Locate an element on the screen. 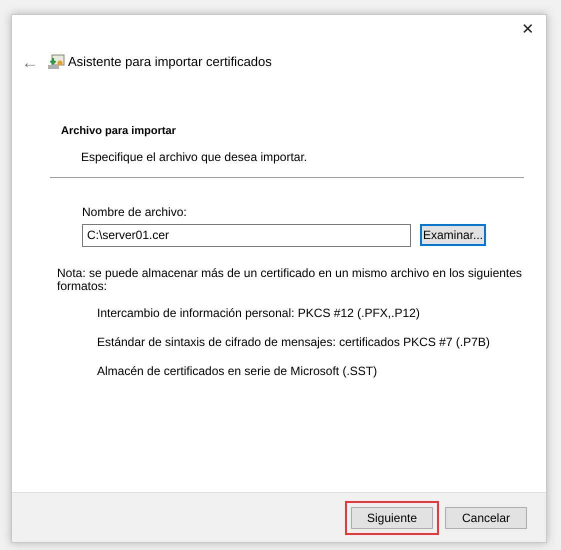 The width and height of the screenshot is (561, 550). window-title: Asistente para importar certificados is located at coordinates (170, 62).